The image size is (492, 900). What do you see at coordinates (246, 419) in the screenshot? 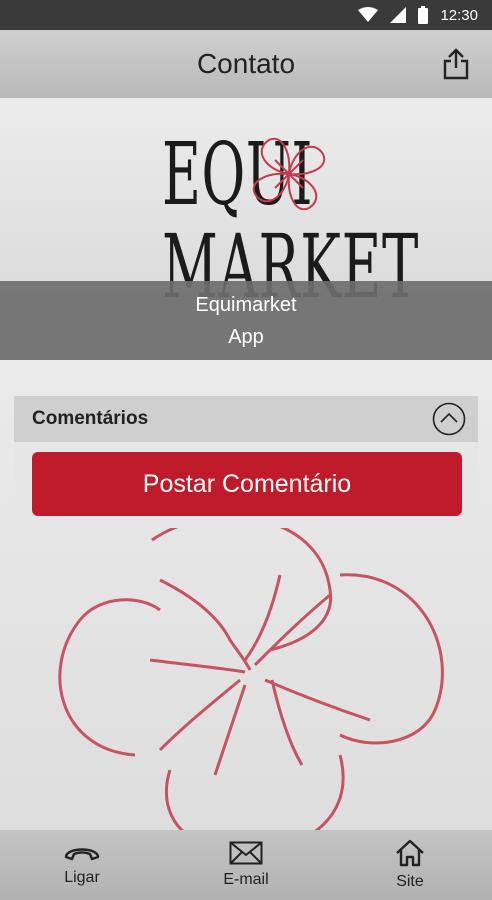
I see `comments-section-header: Comentários` at bounding box center [246, 419].